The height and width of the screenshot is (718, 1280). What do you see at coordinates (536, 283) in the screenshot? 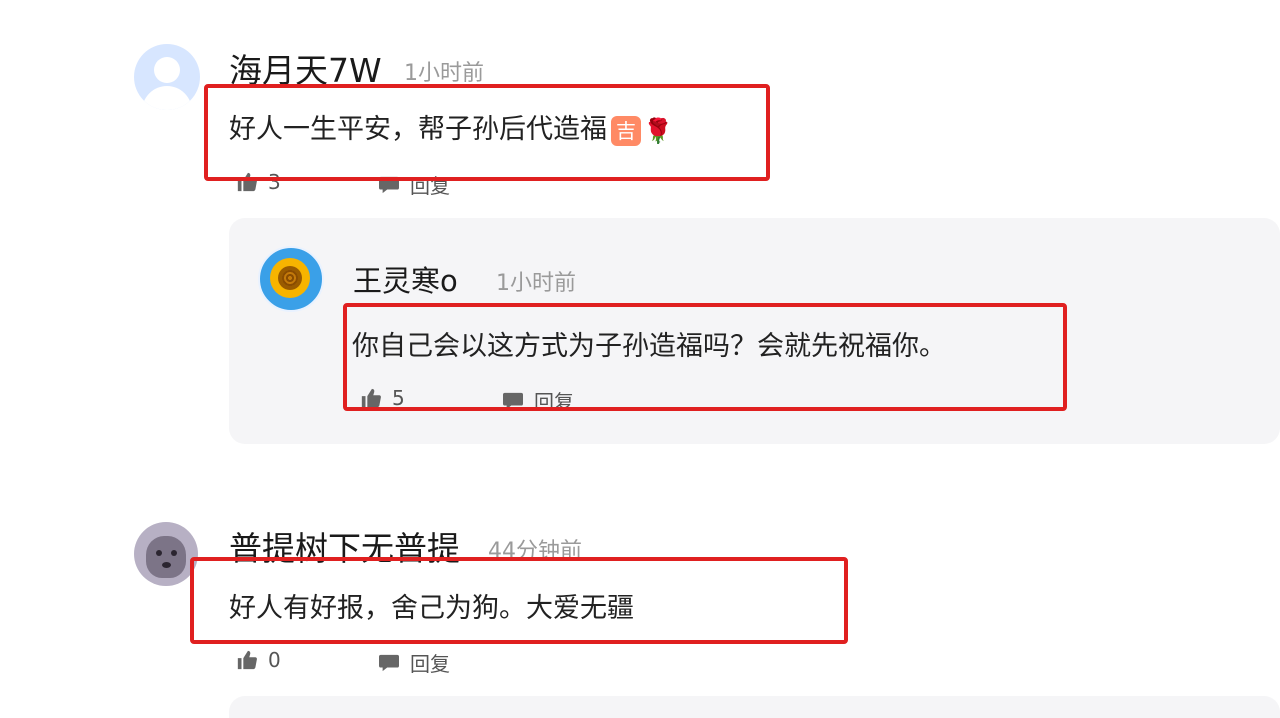
I see `reply-timestamp: 1小时前` at bounding box center [536, 283].